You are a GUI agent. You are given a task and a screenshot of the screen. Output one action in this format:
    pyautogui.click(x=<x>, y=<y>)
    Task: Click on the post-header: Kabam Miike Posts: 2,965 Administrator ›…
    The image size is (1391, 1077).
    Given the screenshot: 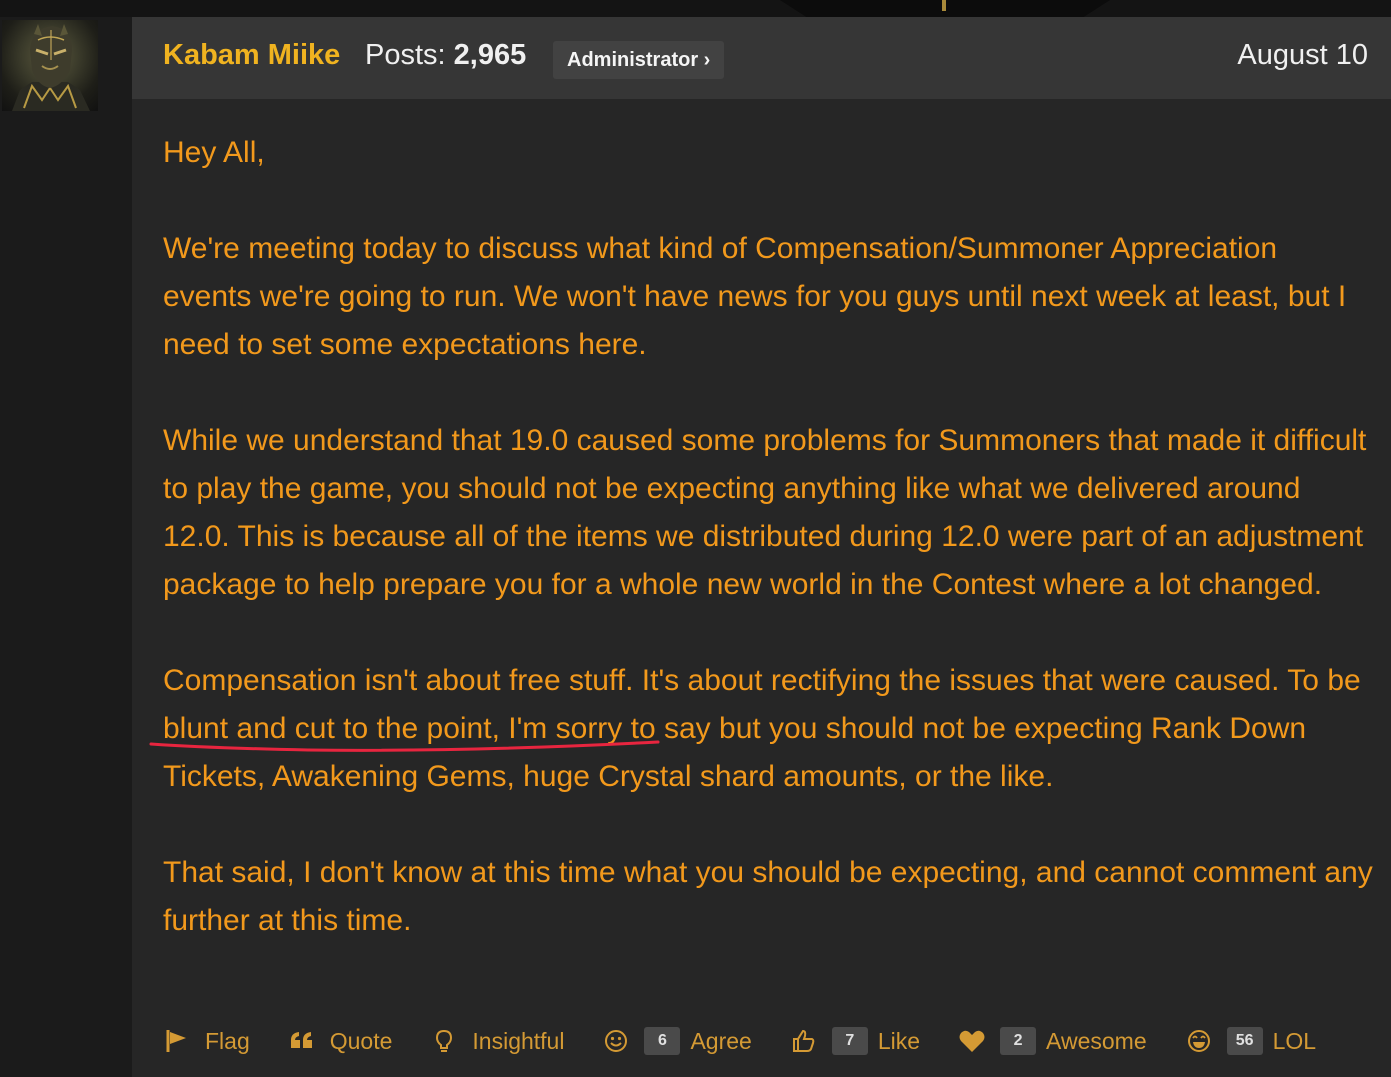 What is the action you would take?
    pyautogui.click(x=761, y=58)
    